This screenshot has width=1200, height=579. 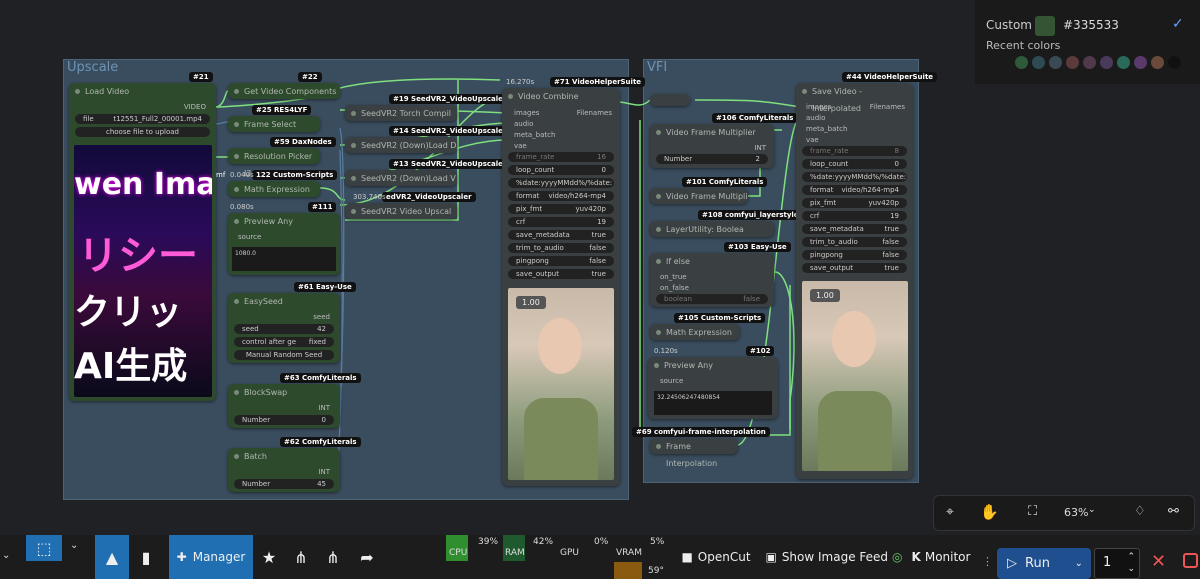 What do you see at coordinates (950, 512) in the screenshot?
I see `select-tool-icon: ⌖` at bounding box center [950, 512].